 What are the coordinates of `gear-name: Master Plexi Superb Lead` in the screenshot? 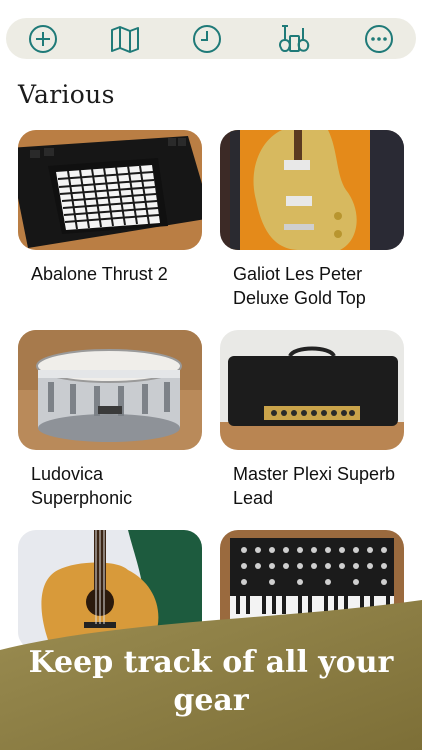 It's located at (314, 486).